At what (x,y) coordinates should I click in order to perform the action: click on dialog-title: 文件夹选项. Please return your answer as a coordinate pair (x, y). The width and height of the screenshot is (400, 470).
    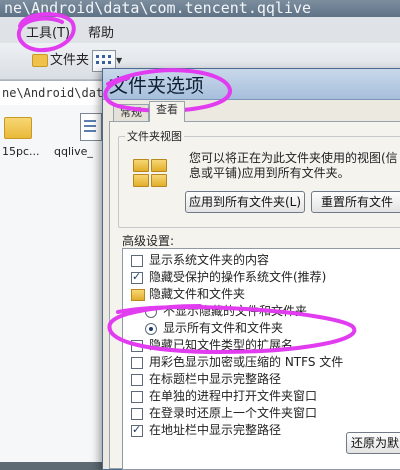
    Looking at the image, I should click on (157, 86).